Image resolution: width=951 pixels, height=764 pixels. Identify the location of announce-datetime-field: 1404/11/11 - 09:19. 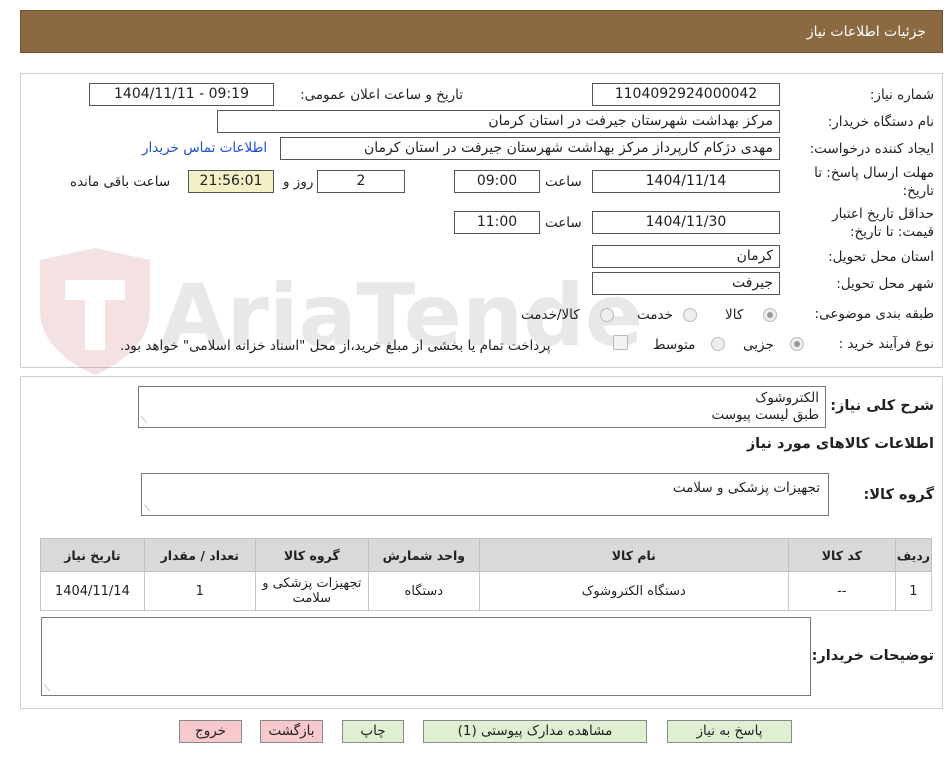
(181, 94).